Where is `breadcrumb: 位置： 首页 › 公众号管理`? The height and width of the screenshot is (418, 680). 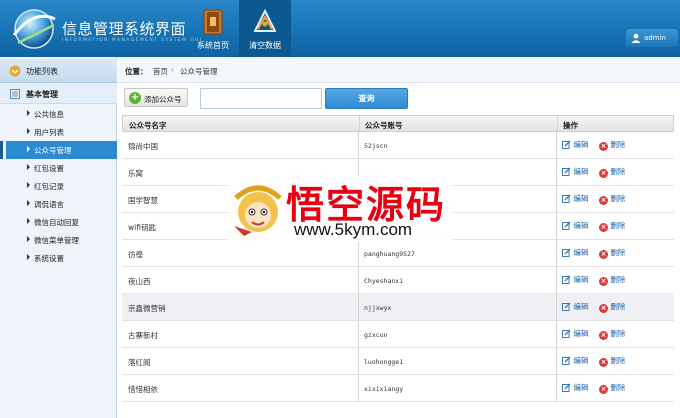 breadcrumb: 位置： 首页 › 公众号管理 is located at coordinates (399, 70).